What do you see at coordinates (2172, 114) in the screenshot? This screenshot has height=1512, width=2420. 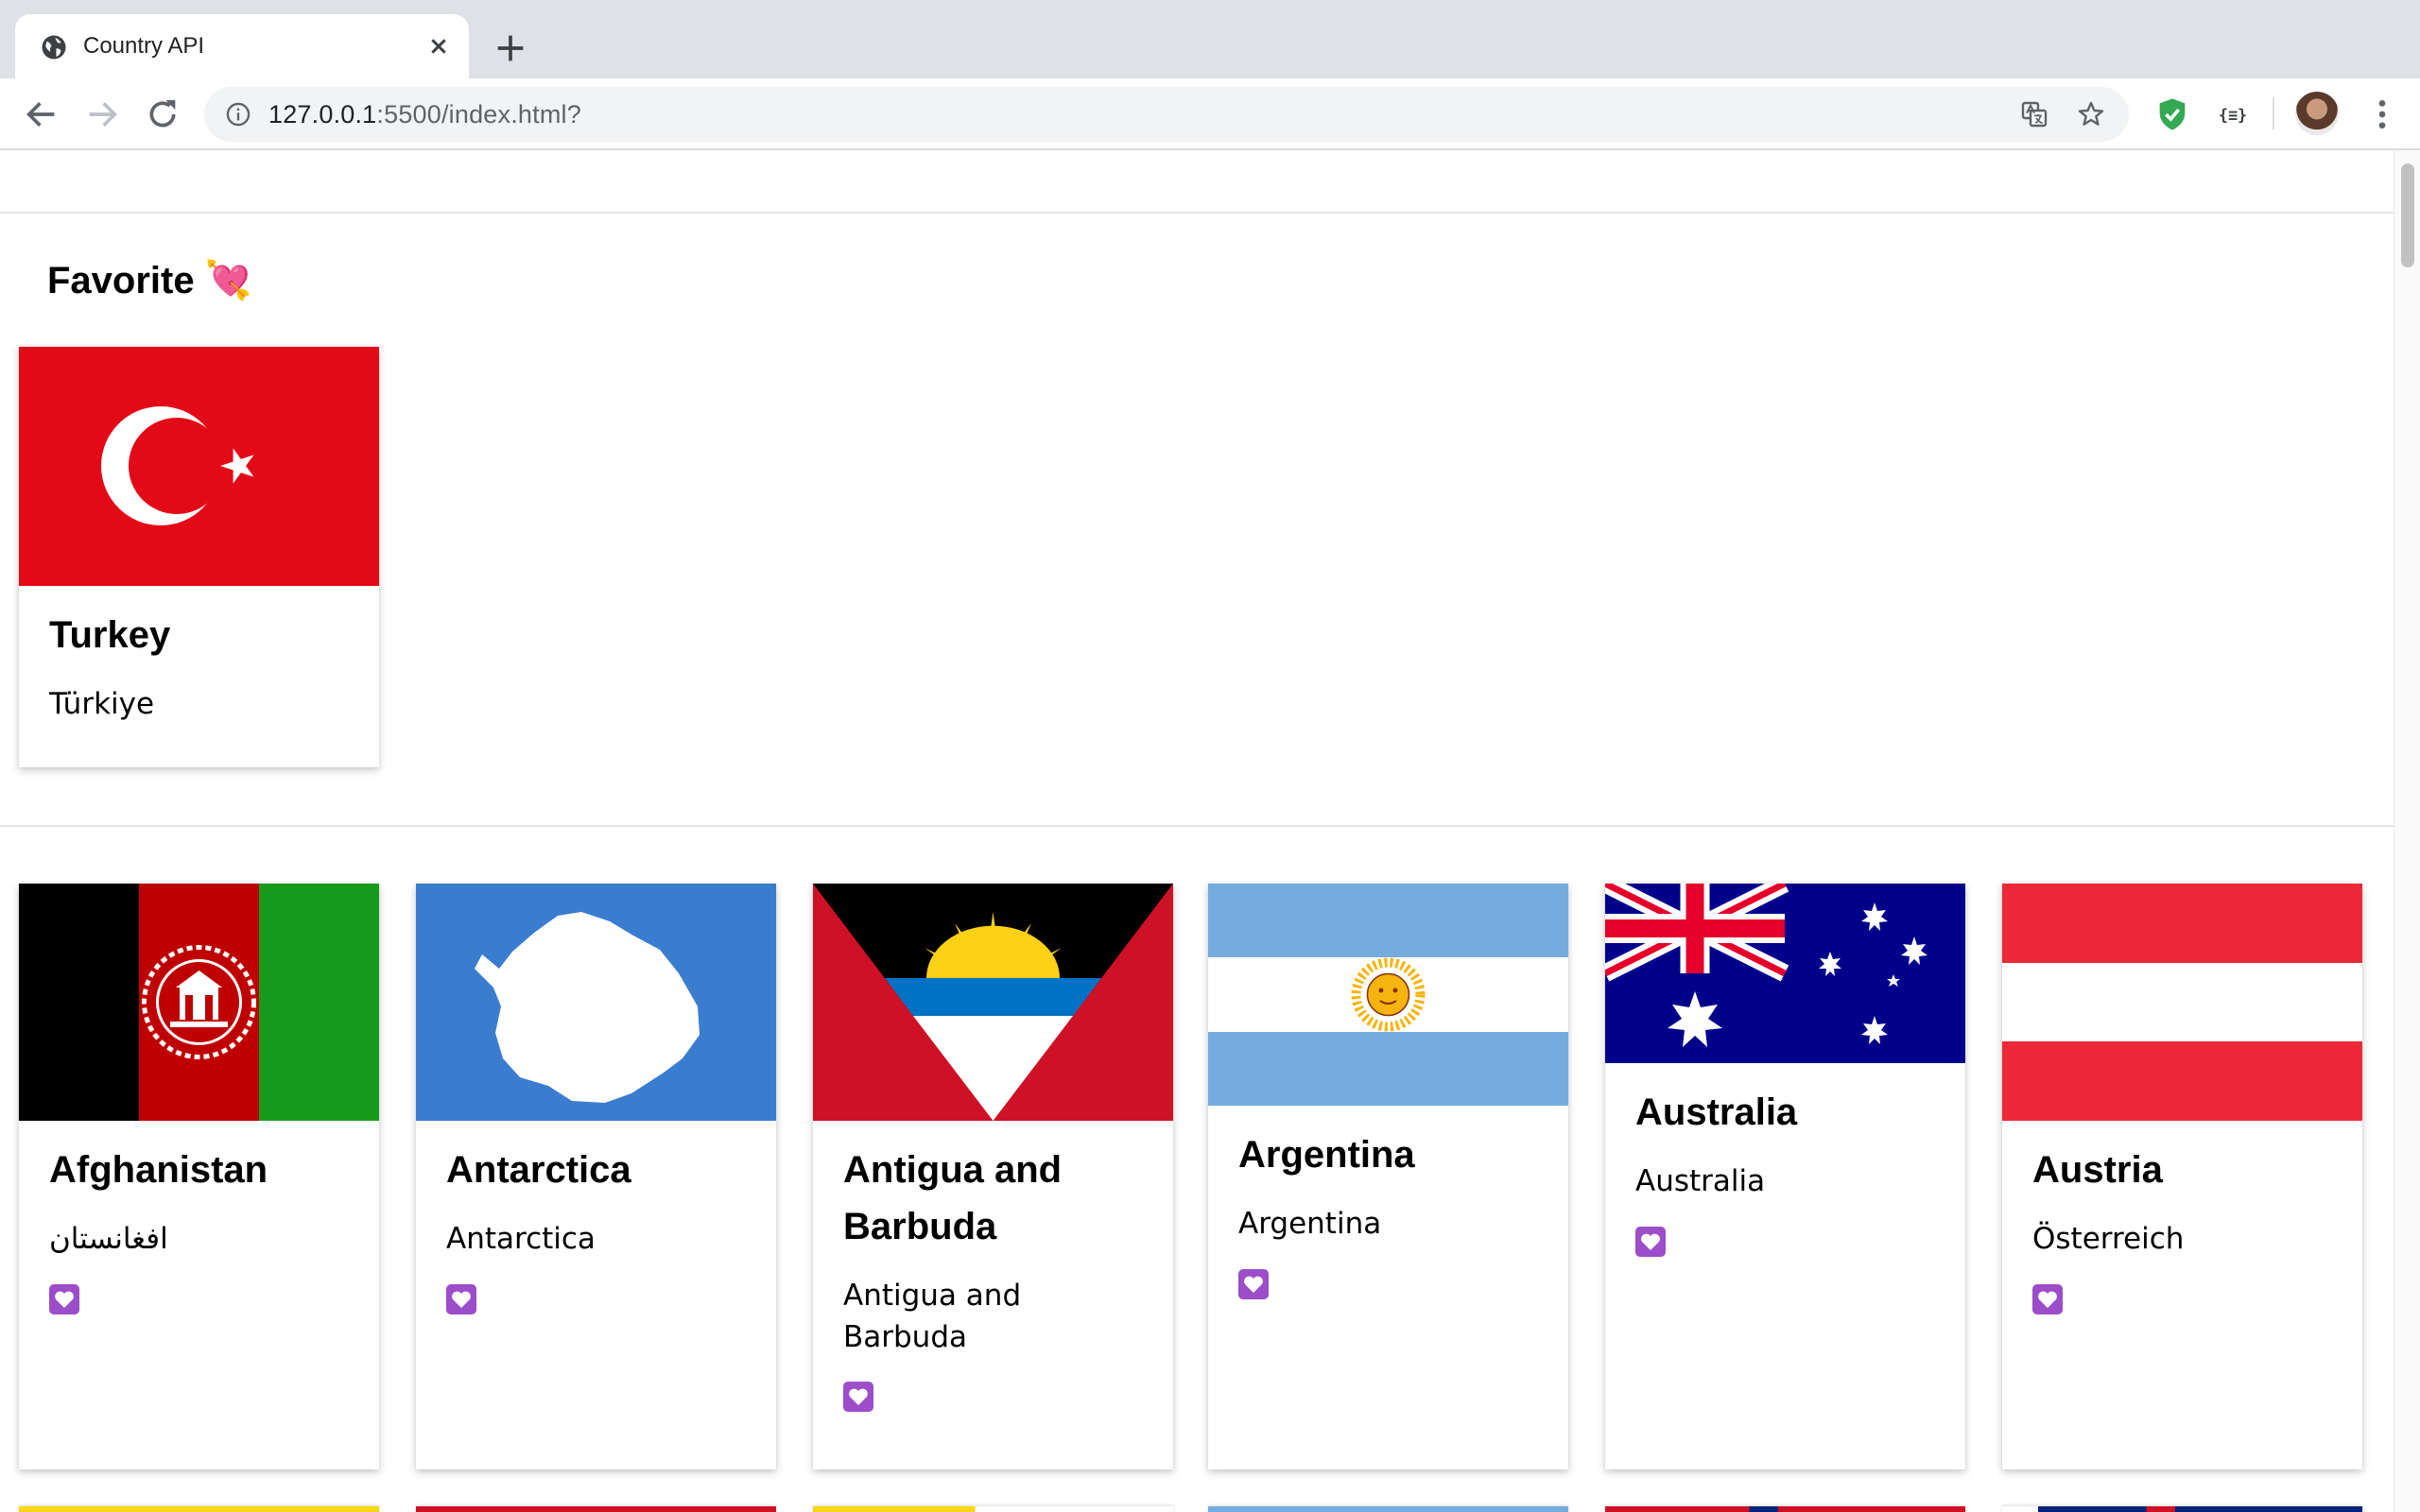 I see `shield-icon` at bounding box center [2172, 114].